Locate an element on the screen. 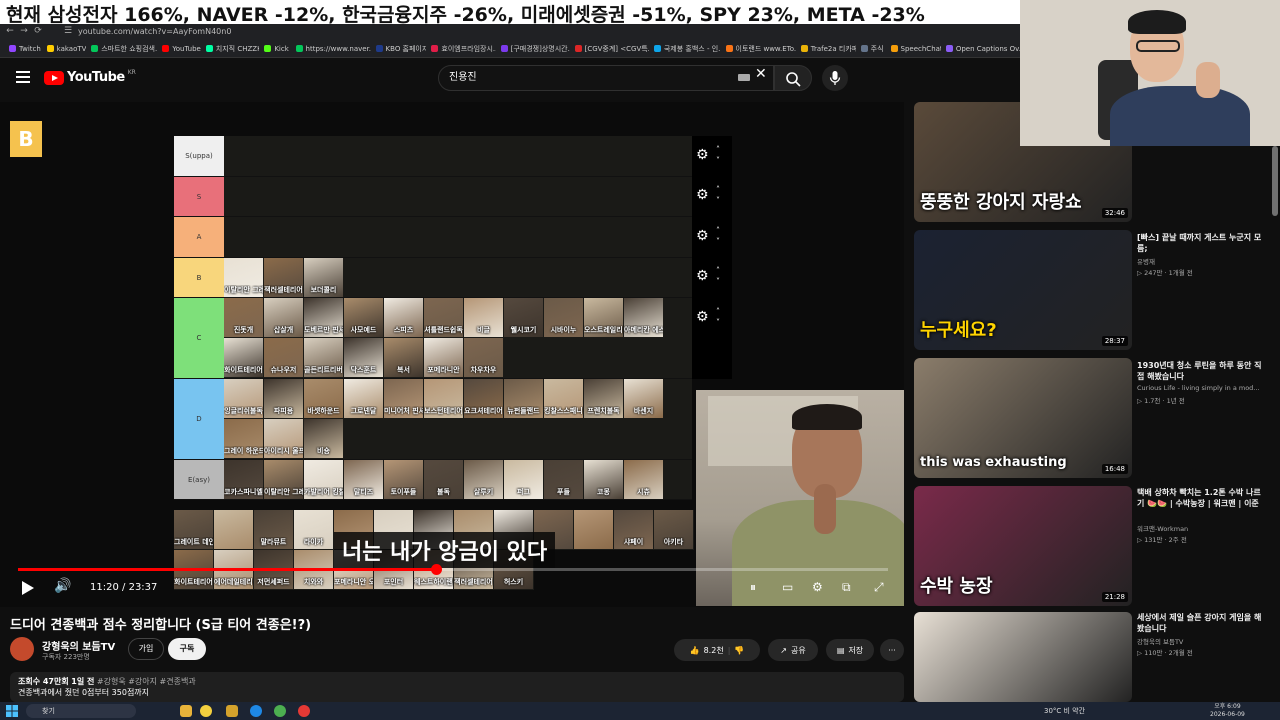 This screenshot has height=720, width=1280. dog-card: 요크셔테리어 is located at coordinates (483, 398).